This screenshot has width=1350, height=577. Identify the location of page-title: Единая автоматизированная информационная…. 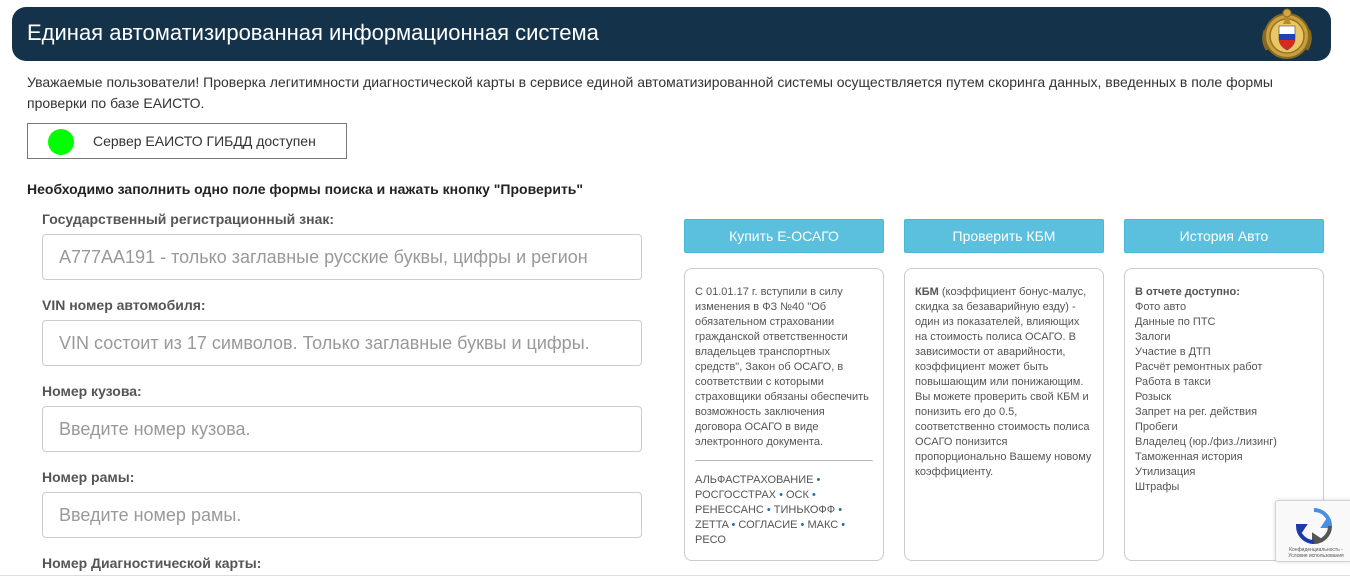
(313, 32).